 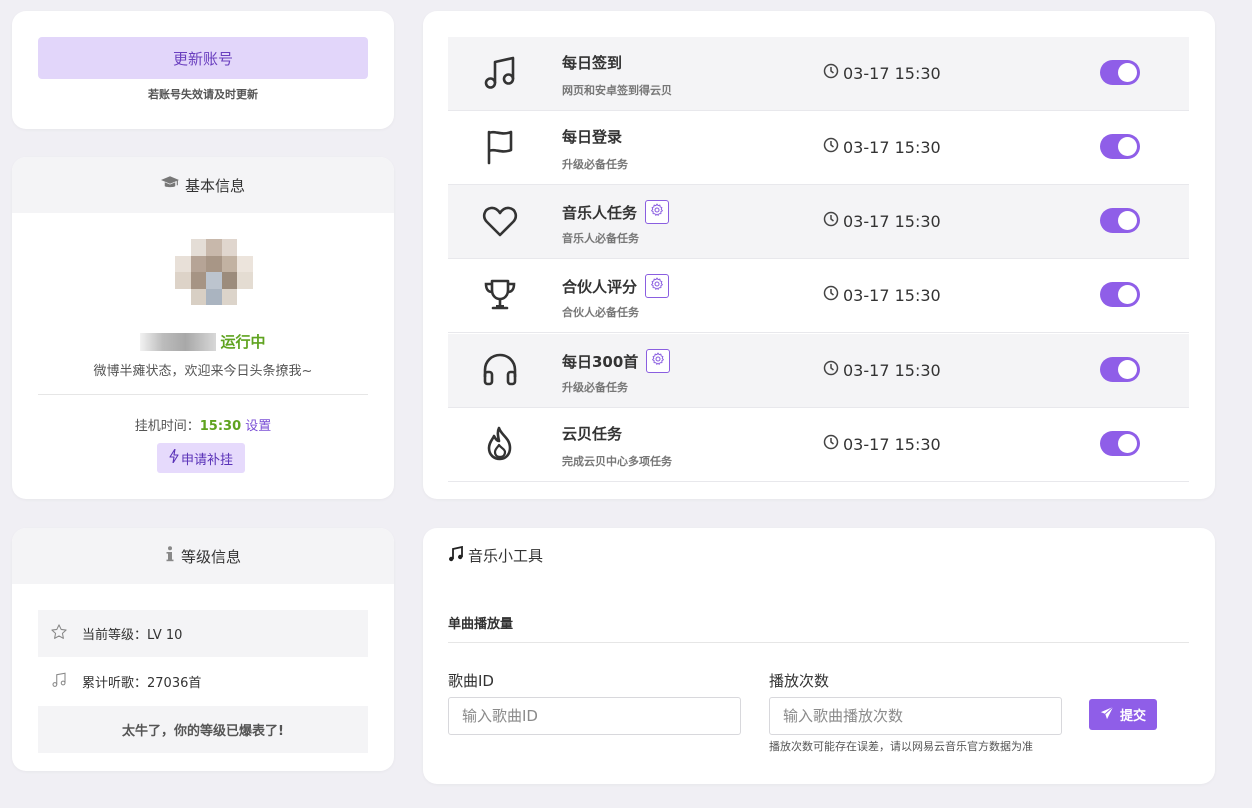 What do you see at coordinates (818, 371) in the screenshot?
I see `task-row: 每日300首 升级必备任务 03-17 15:30` at bounding box center [818, 371].